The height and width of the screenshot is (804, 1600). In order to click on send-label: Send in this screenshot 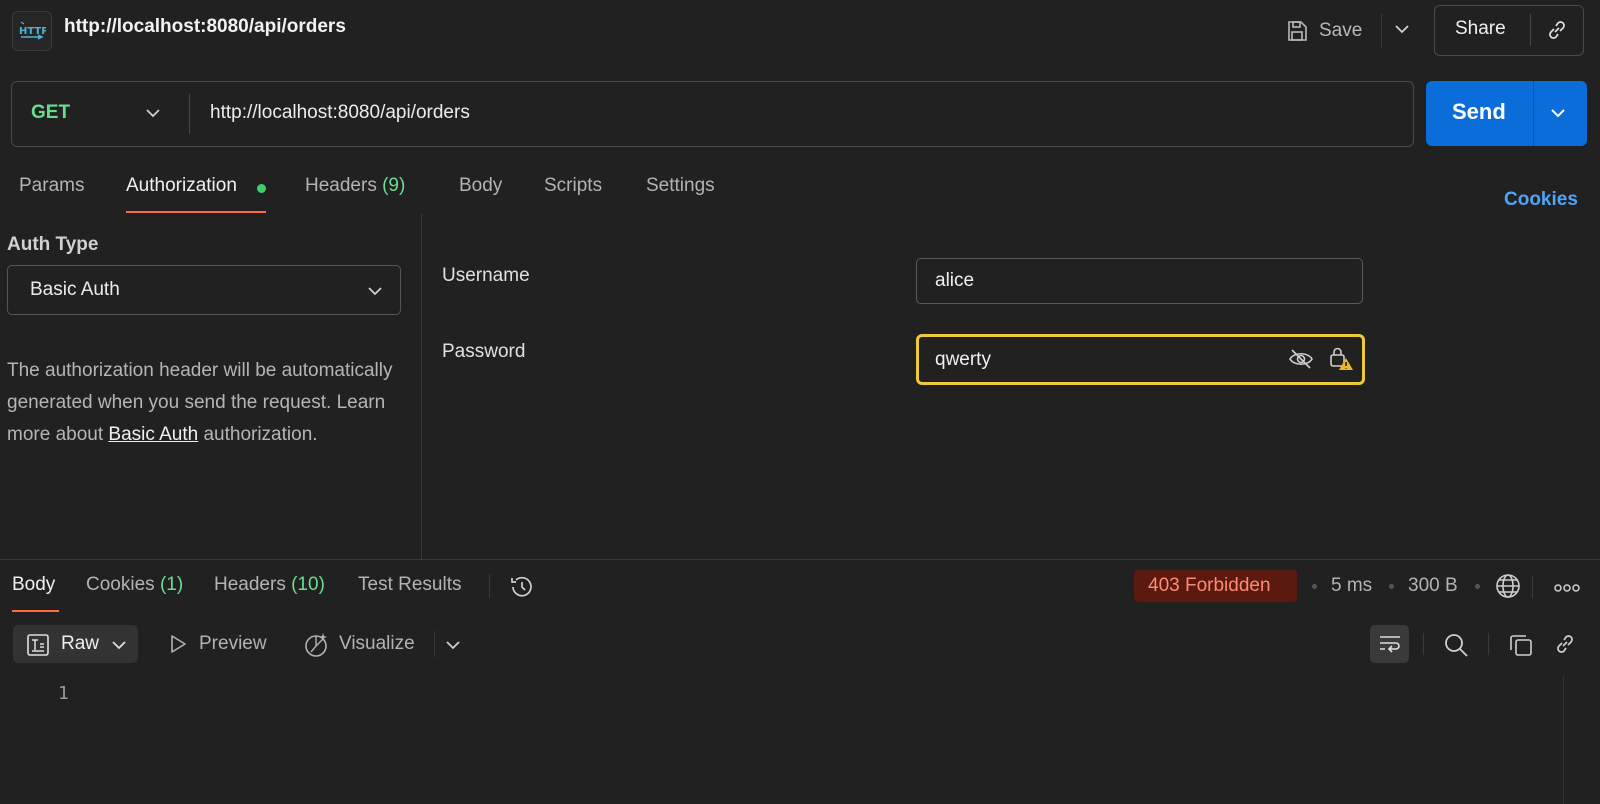, I will do `click(1479, 111)`.